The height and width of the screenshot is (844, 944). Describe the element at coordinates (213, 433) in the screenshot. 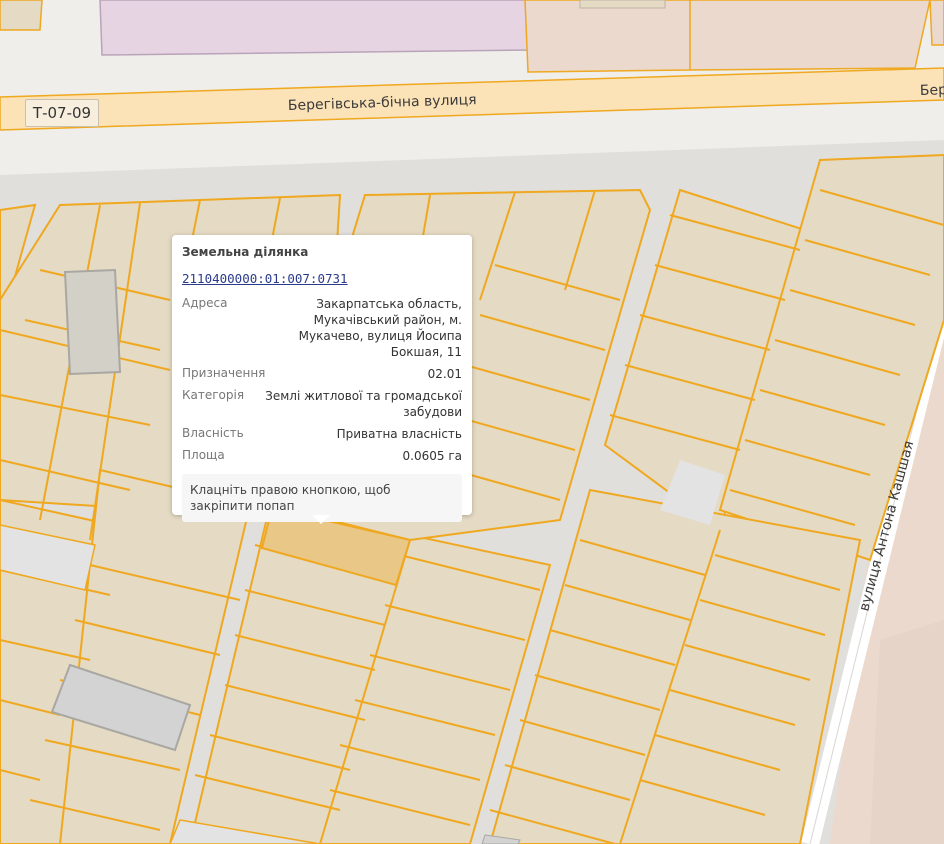

I see `field-key: Власність` at that location.